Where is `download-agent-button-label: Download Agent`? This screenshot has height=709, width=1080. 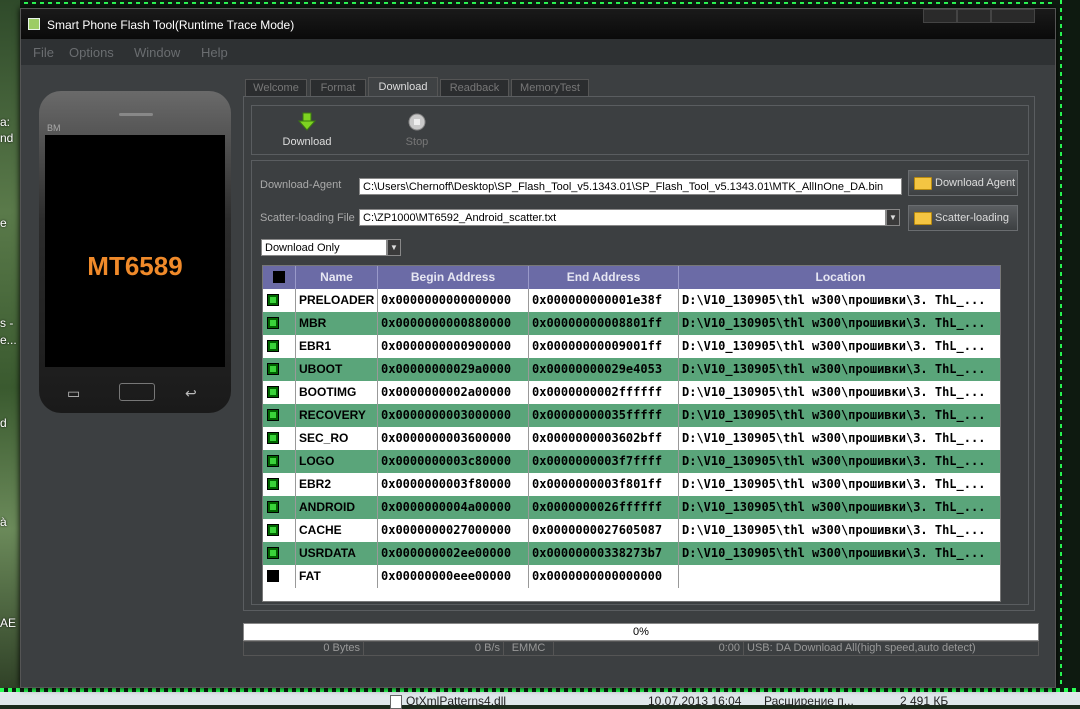 download-agent-button-label: Download Agent is located at coordinates (975, 183).